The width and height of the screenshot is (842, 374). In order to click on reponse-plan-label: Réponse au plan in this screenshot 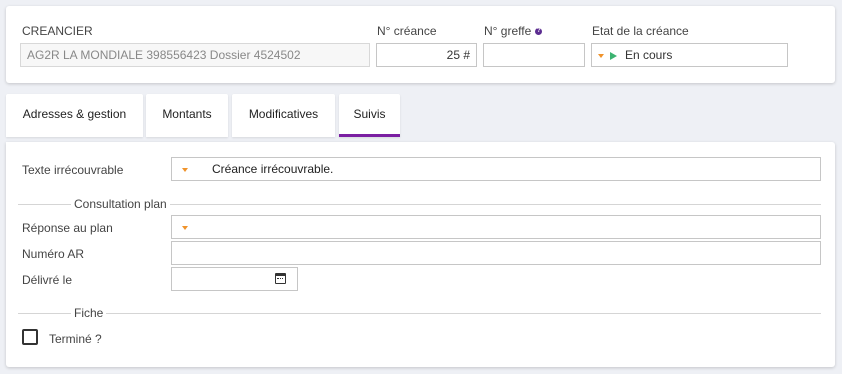, I will do `click(67, 228)`.